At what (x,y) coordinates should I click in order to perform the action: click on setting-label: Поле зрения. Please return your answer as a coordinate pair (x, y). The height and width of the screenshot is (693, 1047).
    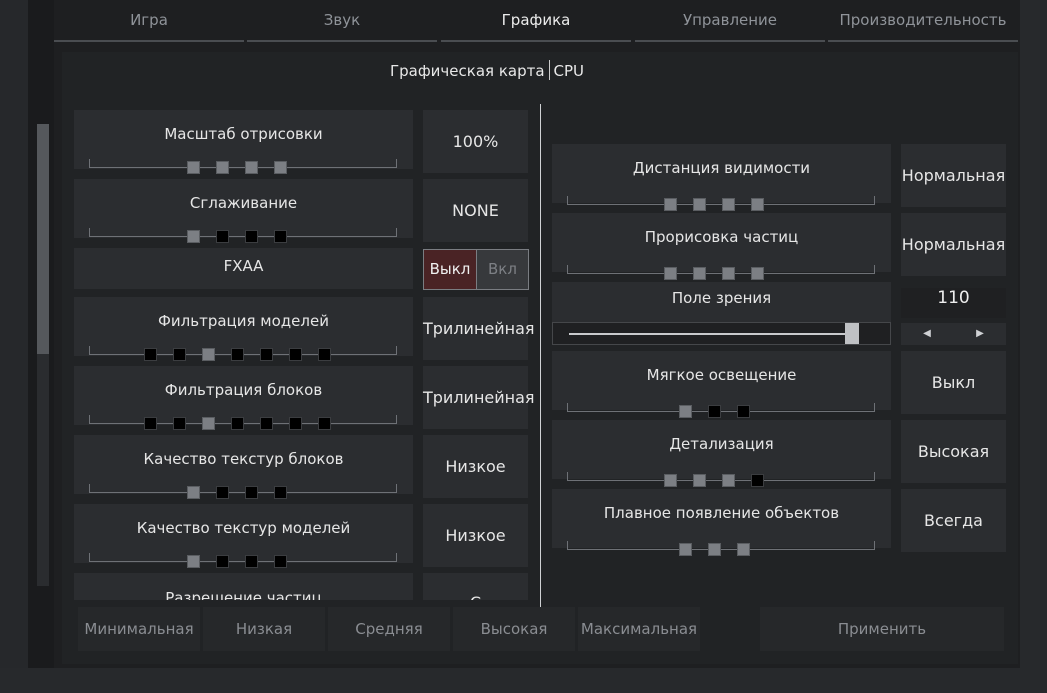
    Looking at the image, I should click on (721, 298).